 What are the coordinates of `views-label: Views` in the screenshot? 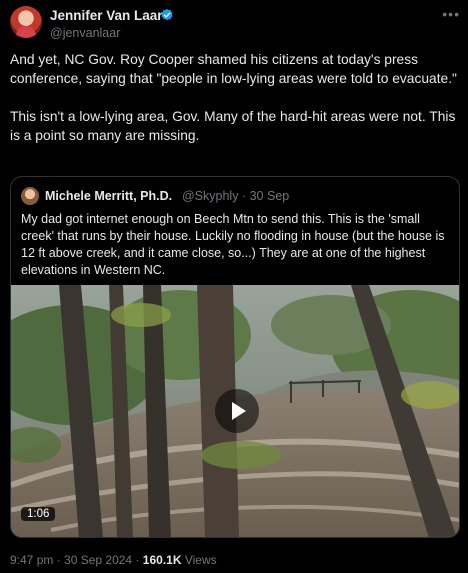 It's located at (200, 560).